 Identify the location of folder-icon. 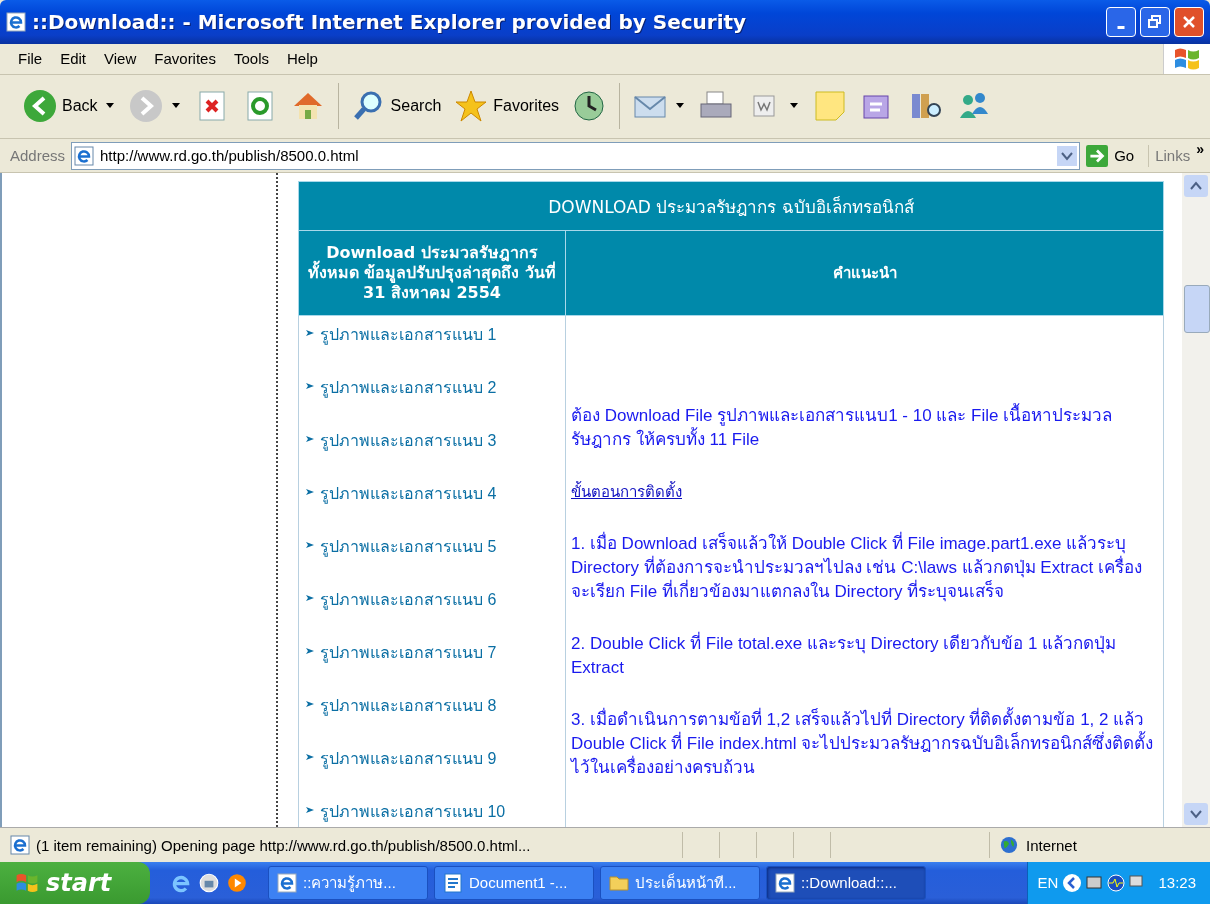
(619, 883).